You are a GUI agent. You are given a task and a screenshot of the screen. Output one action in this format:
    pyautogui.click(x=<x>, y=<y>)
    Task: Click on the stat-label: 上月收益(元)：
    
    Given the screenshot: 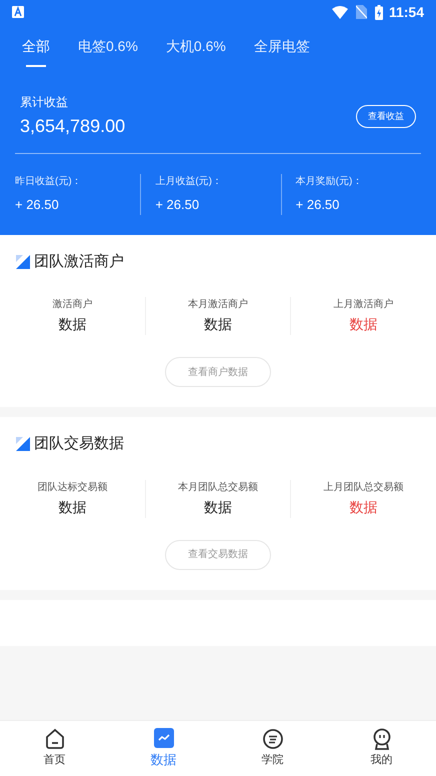 What is the action you would take?
    pyautogui.click(x=189, y=181)
    